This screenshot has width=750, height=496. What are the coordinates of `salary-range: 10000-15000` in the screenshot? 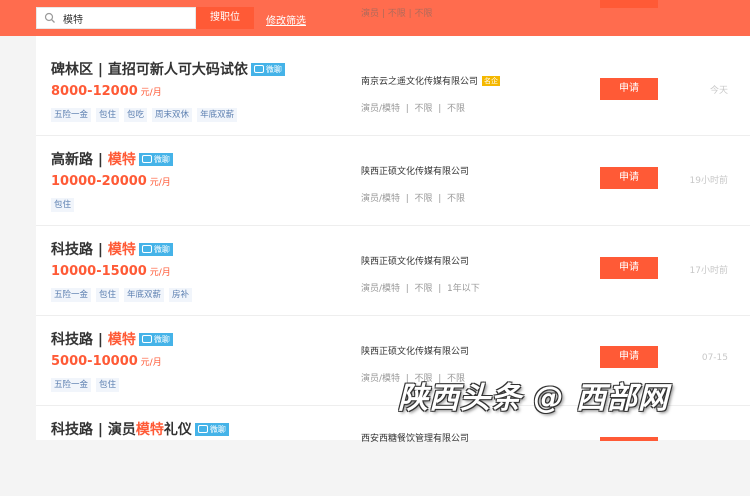 It's located at (99, 271).